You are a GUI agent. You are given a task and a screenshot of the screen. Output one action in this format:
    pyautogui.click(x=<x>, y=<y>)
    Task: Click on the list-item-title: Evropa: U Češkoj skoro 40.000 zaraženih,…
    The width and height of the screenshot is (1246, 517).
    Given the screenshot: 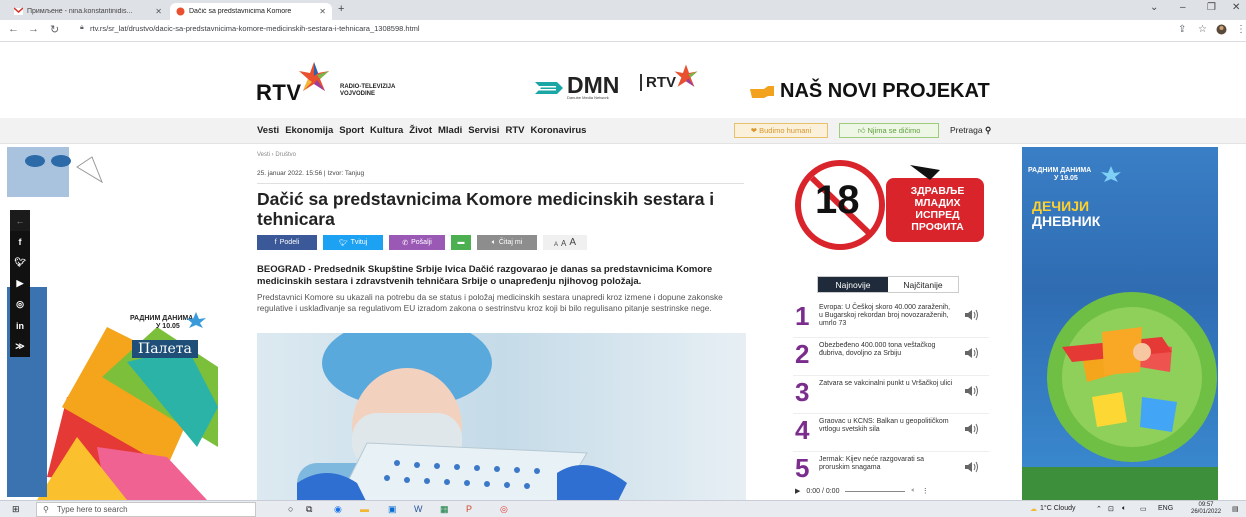 What is the action you would take?
    pyautogui.click(x=886, y=316)
    